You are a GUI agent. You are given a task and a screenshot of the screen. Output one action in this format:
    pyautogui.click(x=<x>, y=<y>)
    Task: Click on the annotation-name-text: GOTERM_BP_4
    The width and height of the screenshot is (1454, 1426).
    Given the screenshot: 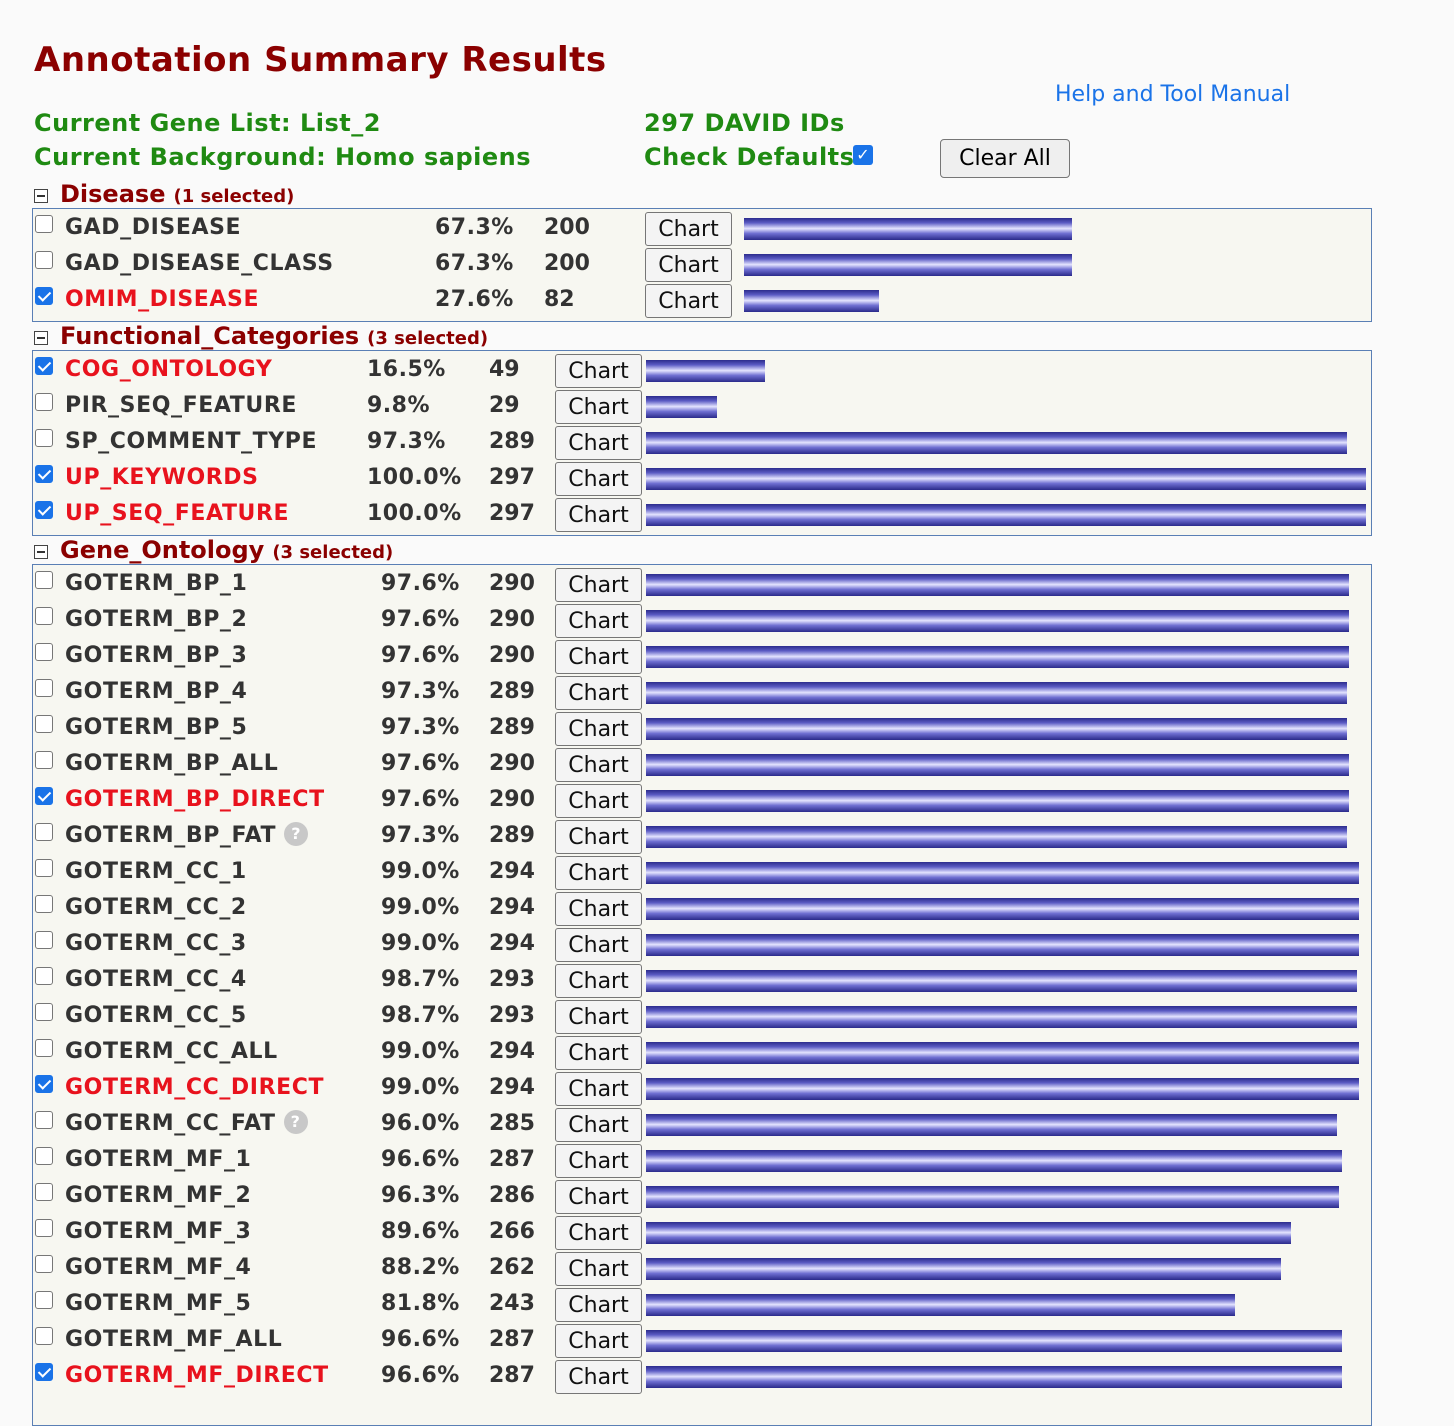 What is the action you would take?
    pyautogui.click(x=156, y=691)
    